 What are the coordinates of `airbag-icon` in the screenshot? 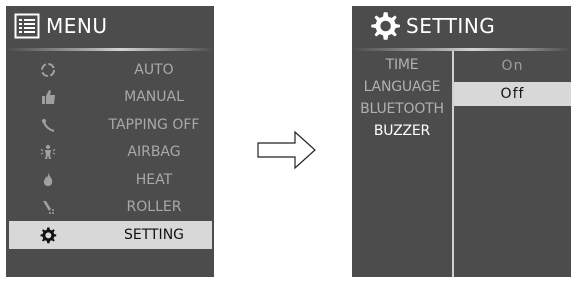 It's located at (48, 152).